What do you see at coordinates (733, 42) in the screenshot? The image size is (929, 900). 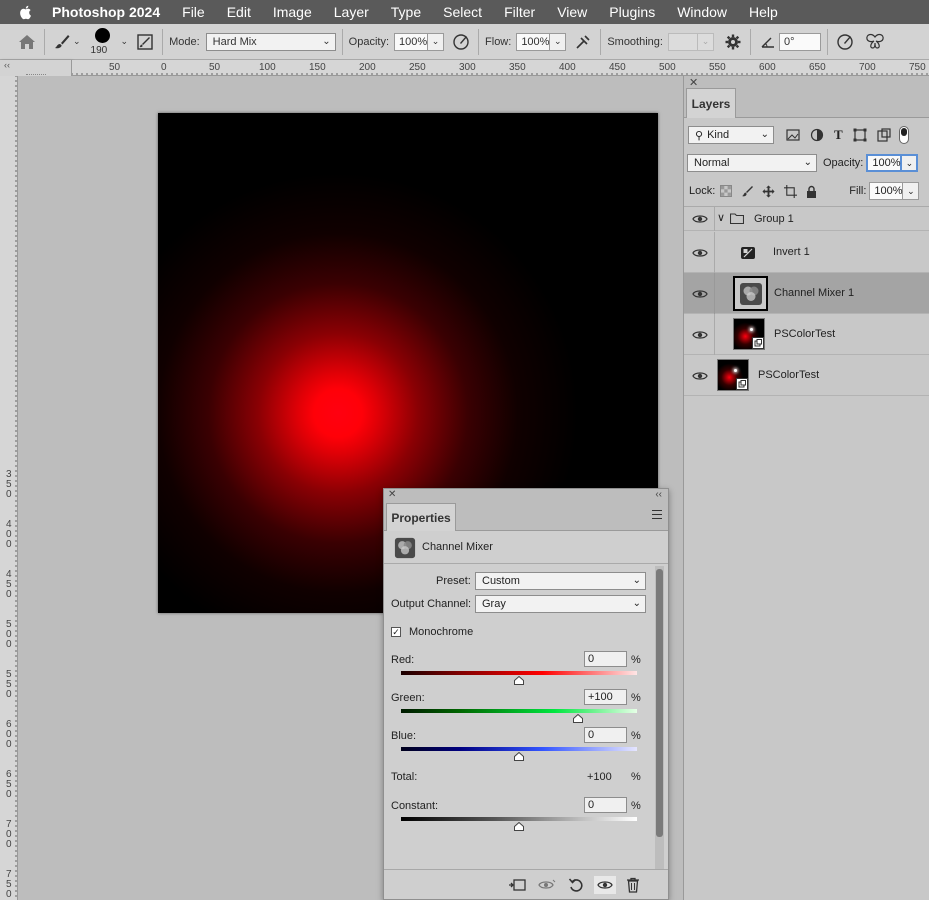 I see `gear-icon` at bounding box center [733, 42].